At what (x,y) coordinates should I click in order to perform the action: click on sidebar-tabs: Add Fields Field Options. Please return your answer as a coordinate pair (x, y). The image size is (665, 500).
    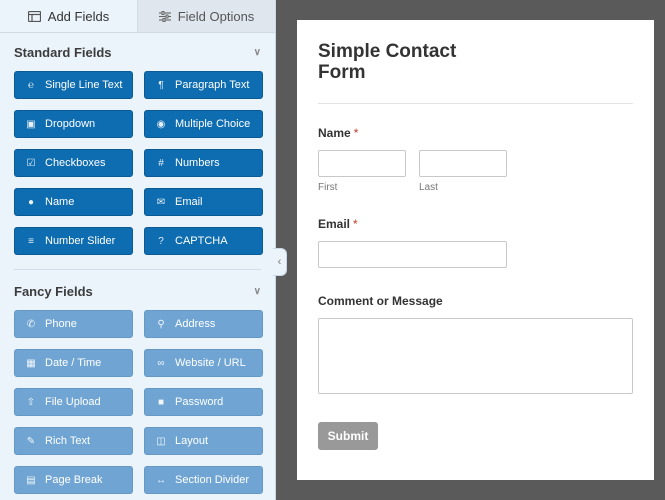
    Looking at the image, I should click on (137, 16).